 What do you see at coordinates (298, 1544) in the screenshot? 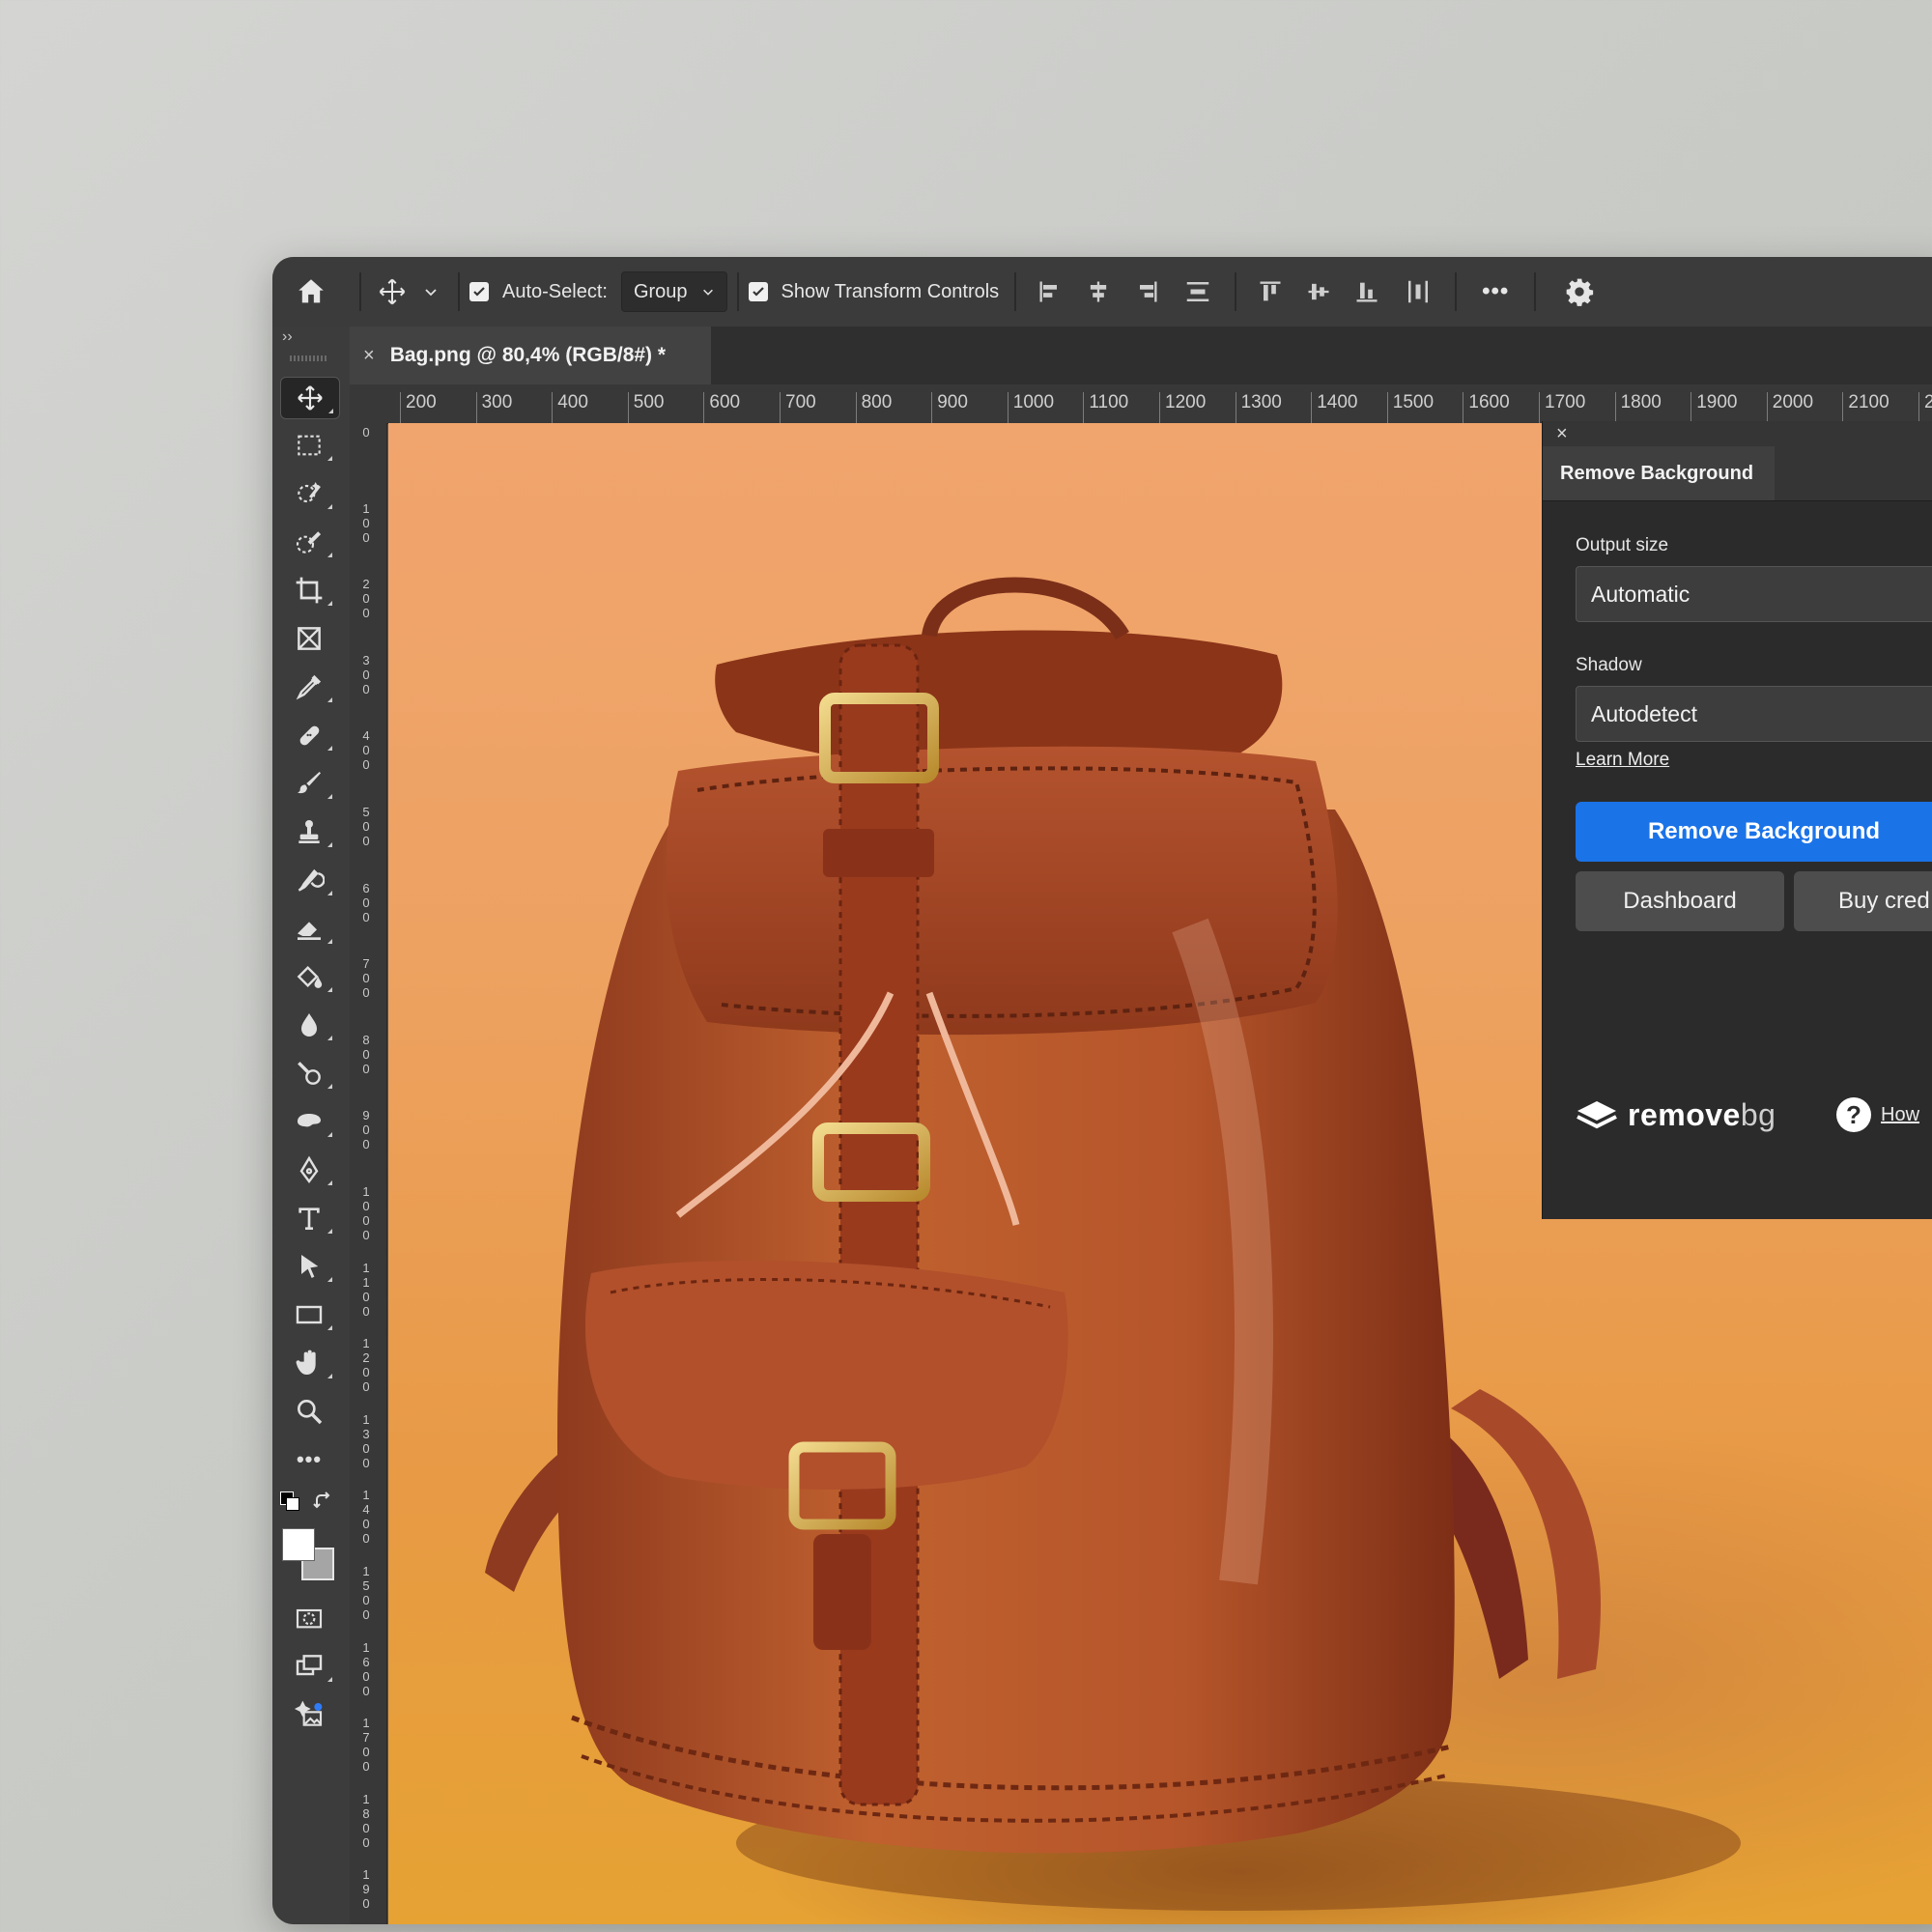
I see `foreground-color-swatch` at bounding box center [298, 1544].